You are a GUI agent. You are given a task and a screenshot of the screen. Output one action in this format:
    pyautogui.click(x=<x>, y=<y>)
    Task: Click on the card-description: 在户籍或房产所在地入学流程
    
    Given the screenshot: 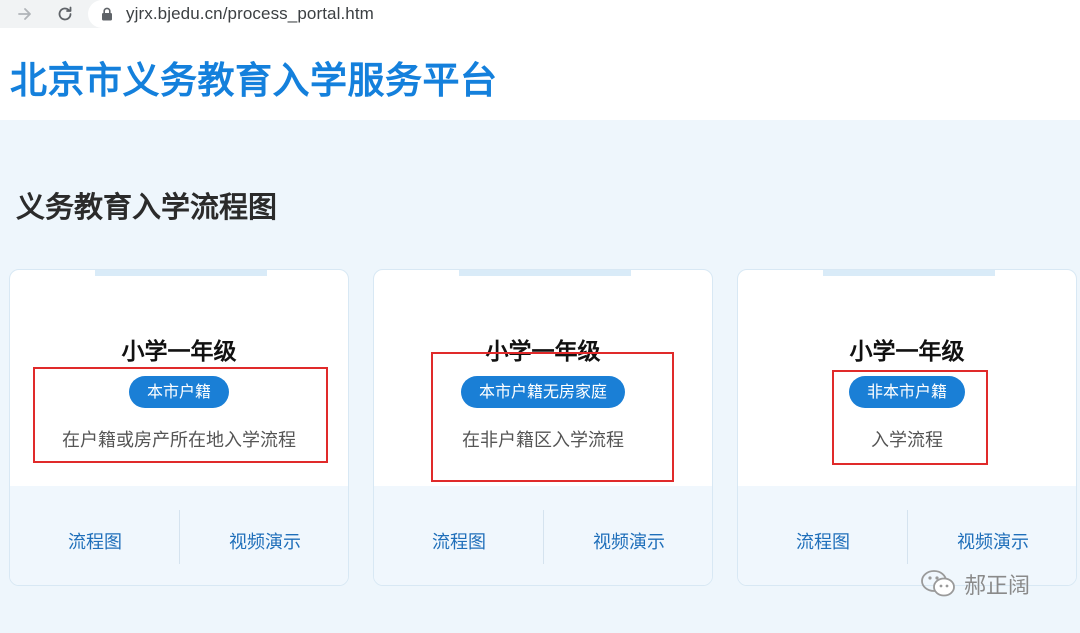 What is the action you would take?
    pyautogui.click(x=179, y=440)
    